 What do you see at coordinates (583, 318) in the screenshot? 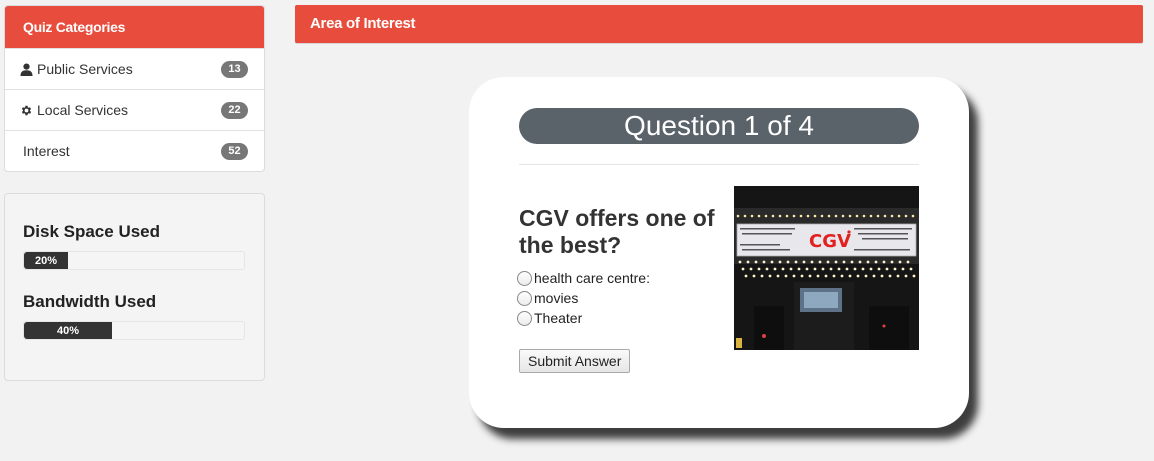
I see `option-theater: Theater` at bounding box center [583, 318].